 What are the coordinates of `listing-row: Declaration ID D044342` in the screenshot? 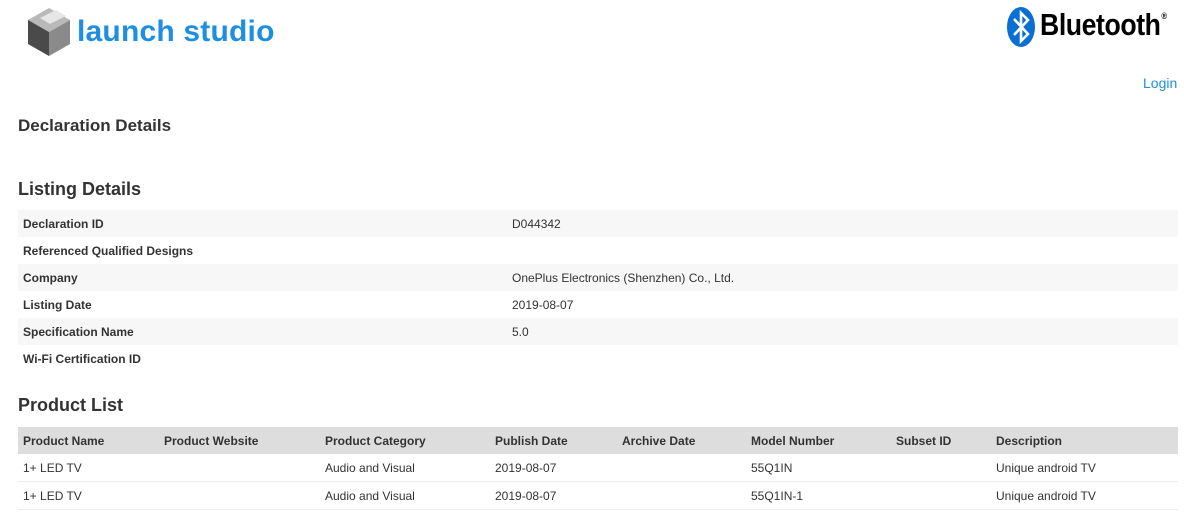 It's located at (598, 223).